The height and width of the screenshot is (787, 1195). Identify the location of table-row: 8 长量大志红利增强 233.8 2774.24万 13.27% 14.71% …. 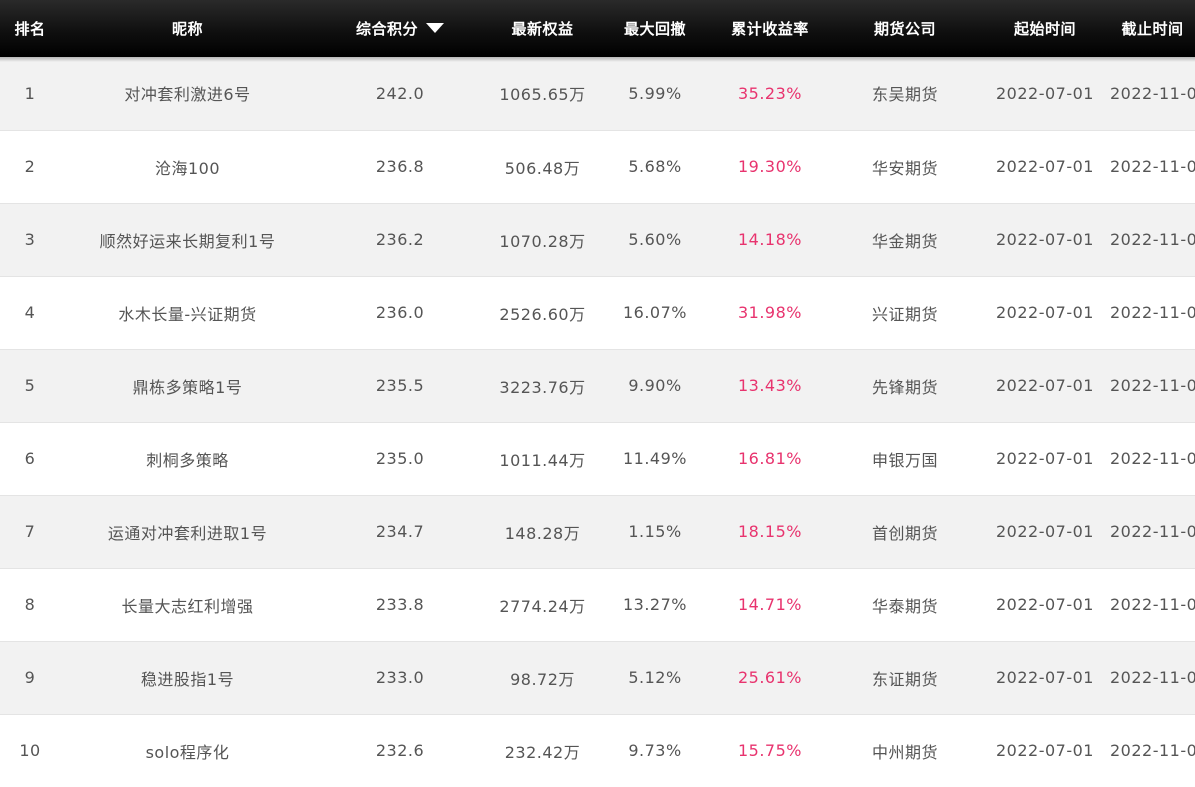
(597, 605).